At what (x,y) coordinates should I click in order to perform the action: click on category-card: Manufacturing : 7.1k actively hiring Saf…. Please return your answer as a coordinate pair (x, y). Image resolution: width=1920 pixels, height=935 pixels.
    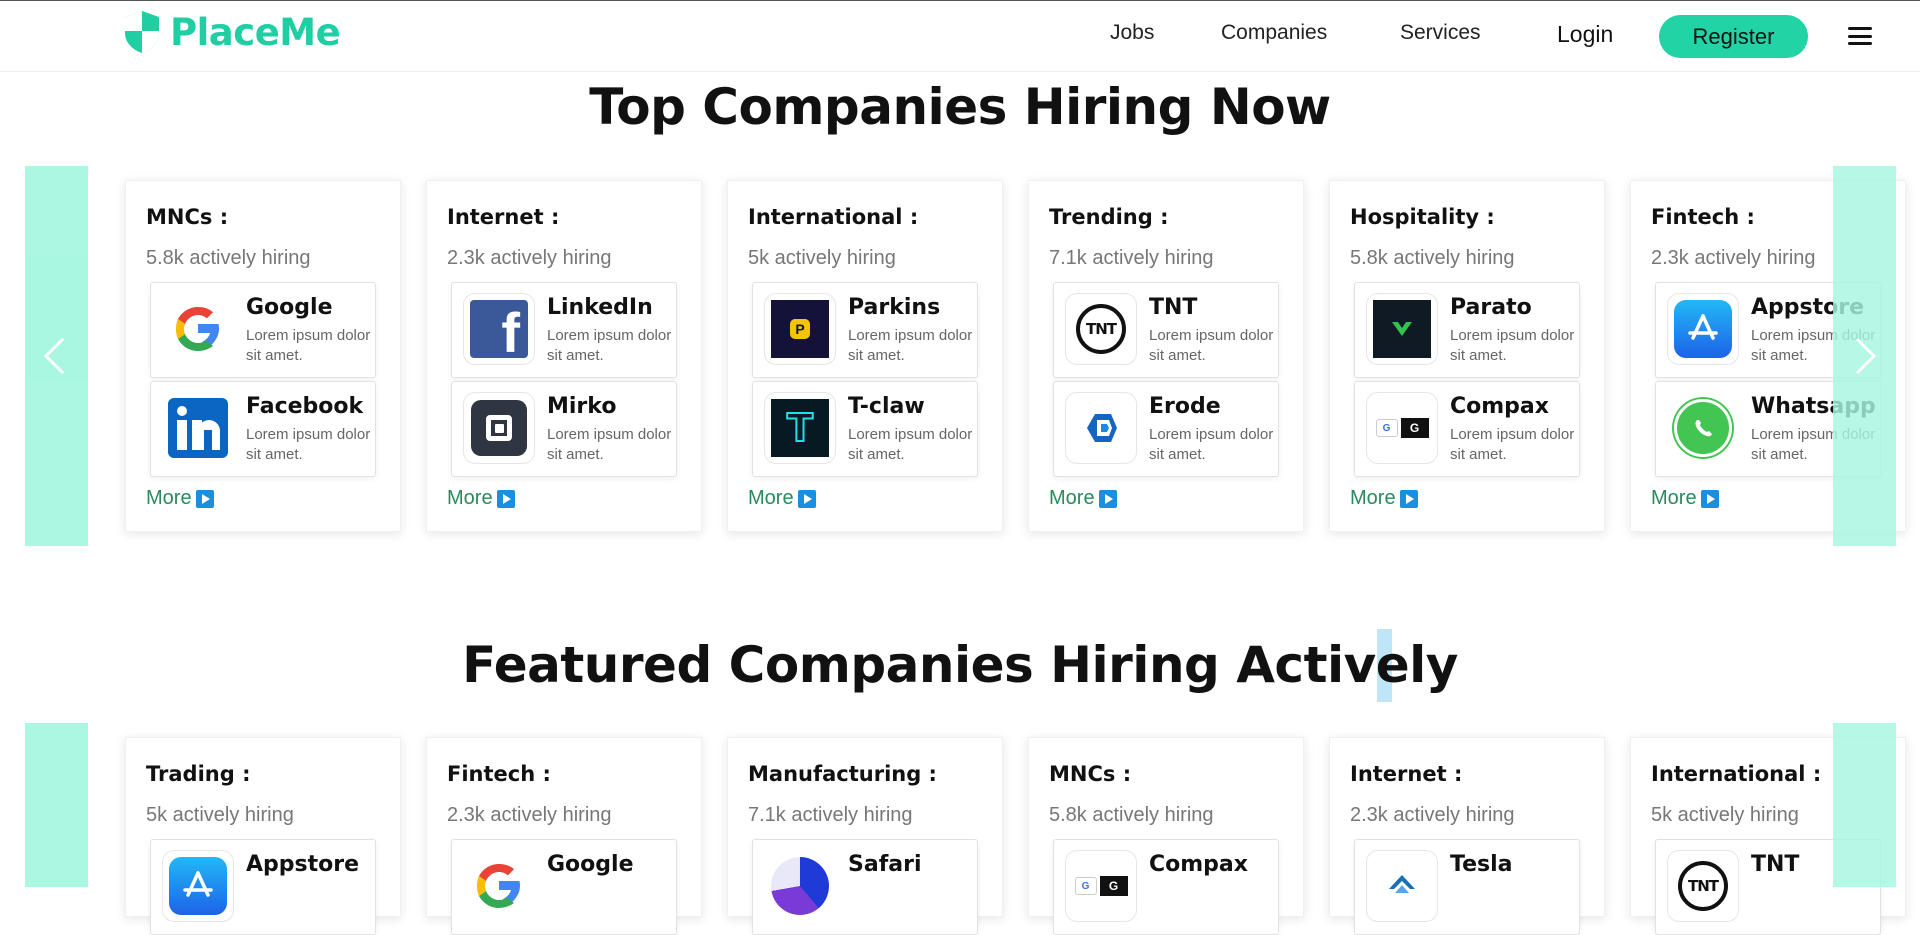
    Looking at the image, I should click on (865, 836).